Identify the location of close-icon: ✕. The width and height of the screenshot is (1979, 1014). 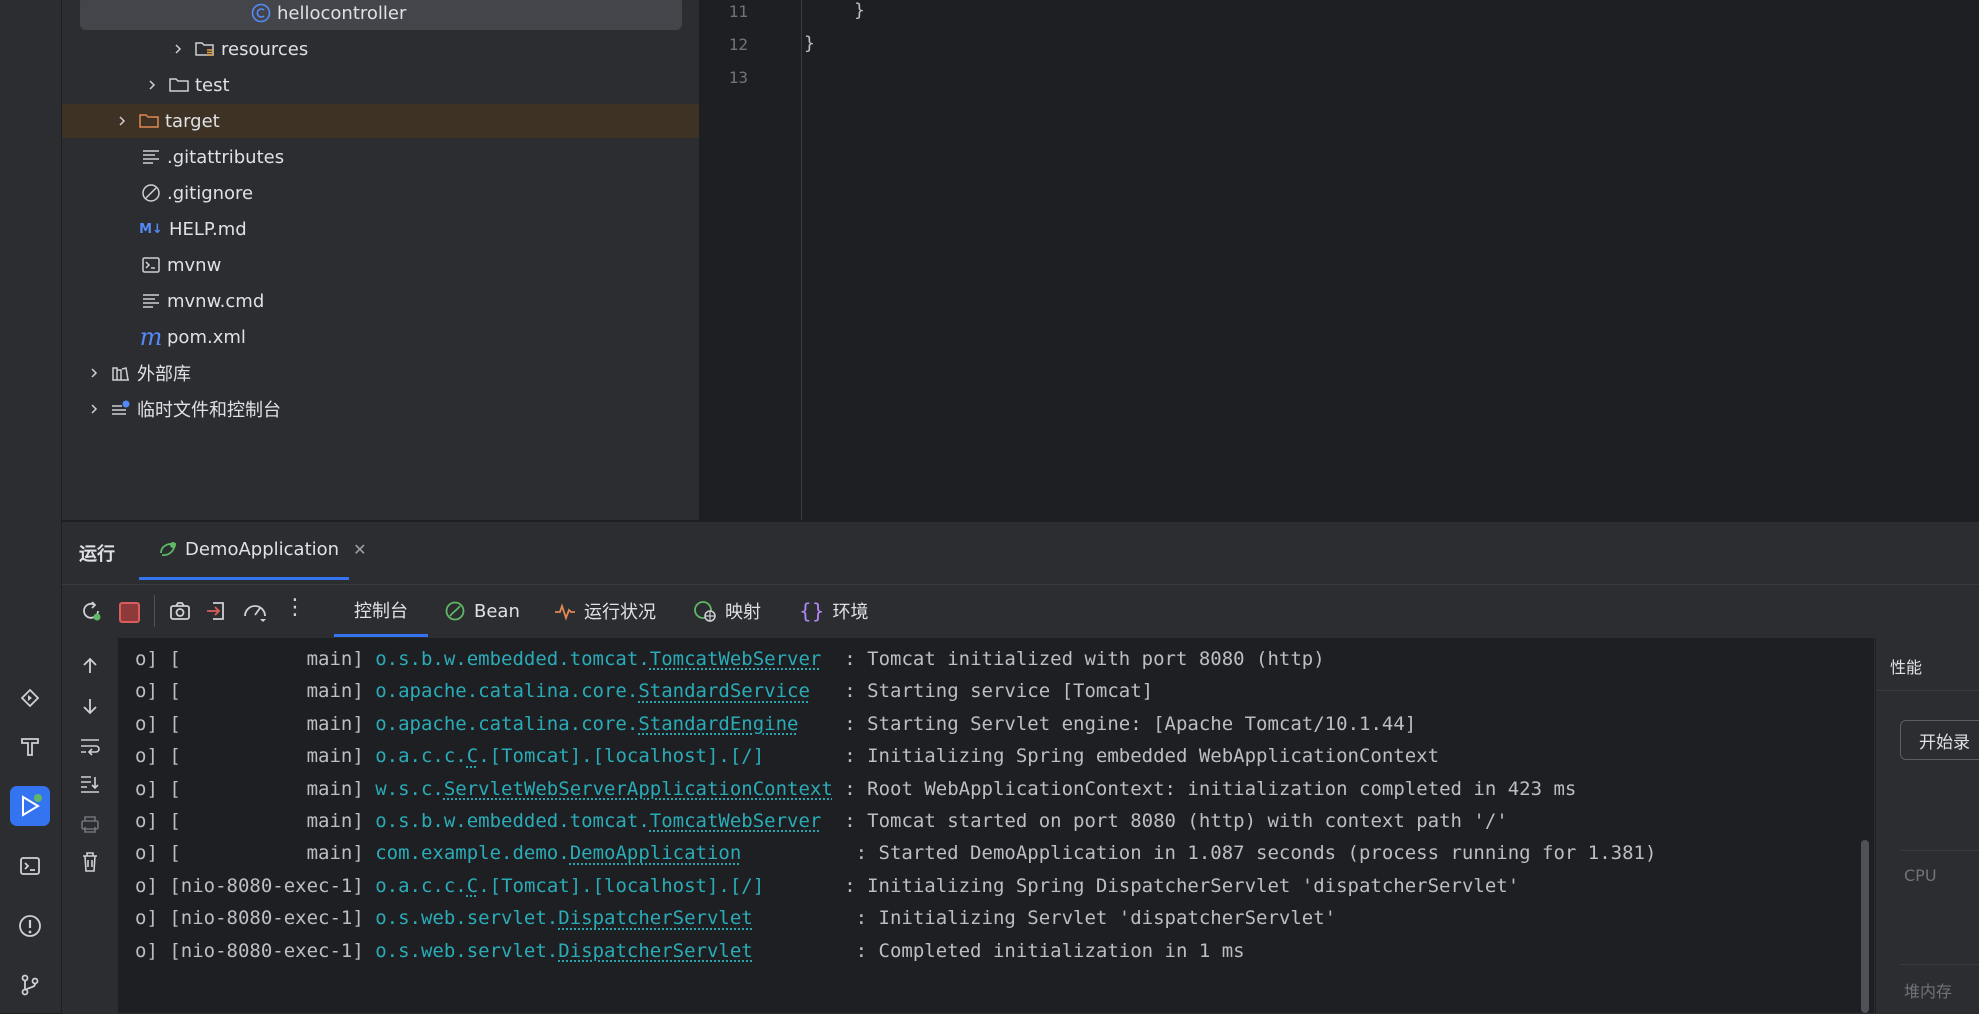
(359, 549).